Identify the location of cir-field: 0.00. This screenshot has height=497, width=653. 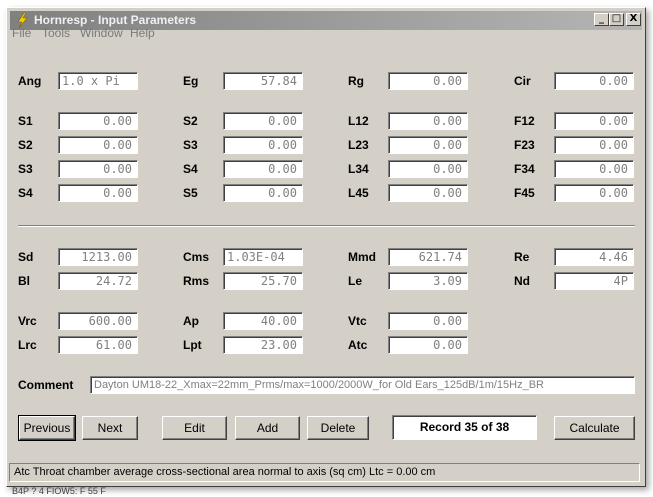
(594, 81).